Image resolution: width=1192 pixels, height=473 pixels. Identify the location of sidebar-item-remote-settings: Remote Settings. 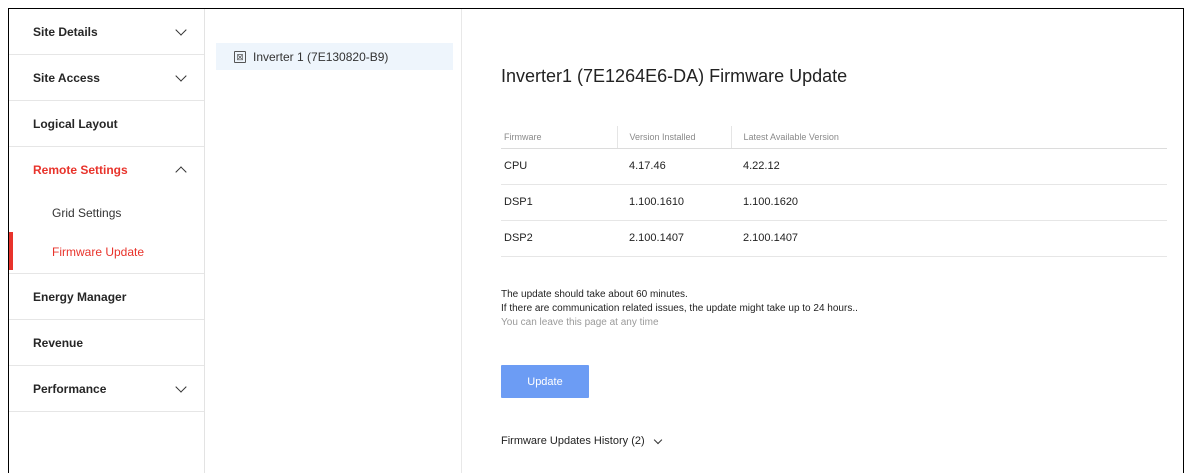
(106, 170).